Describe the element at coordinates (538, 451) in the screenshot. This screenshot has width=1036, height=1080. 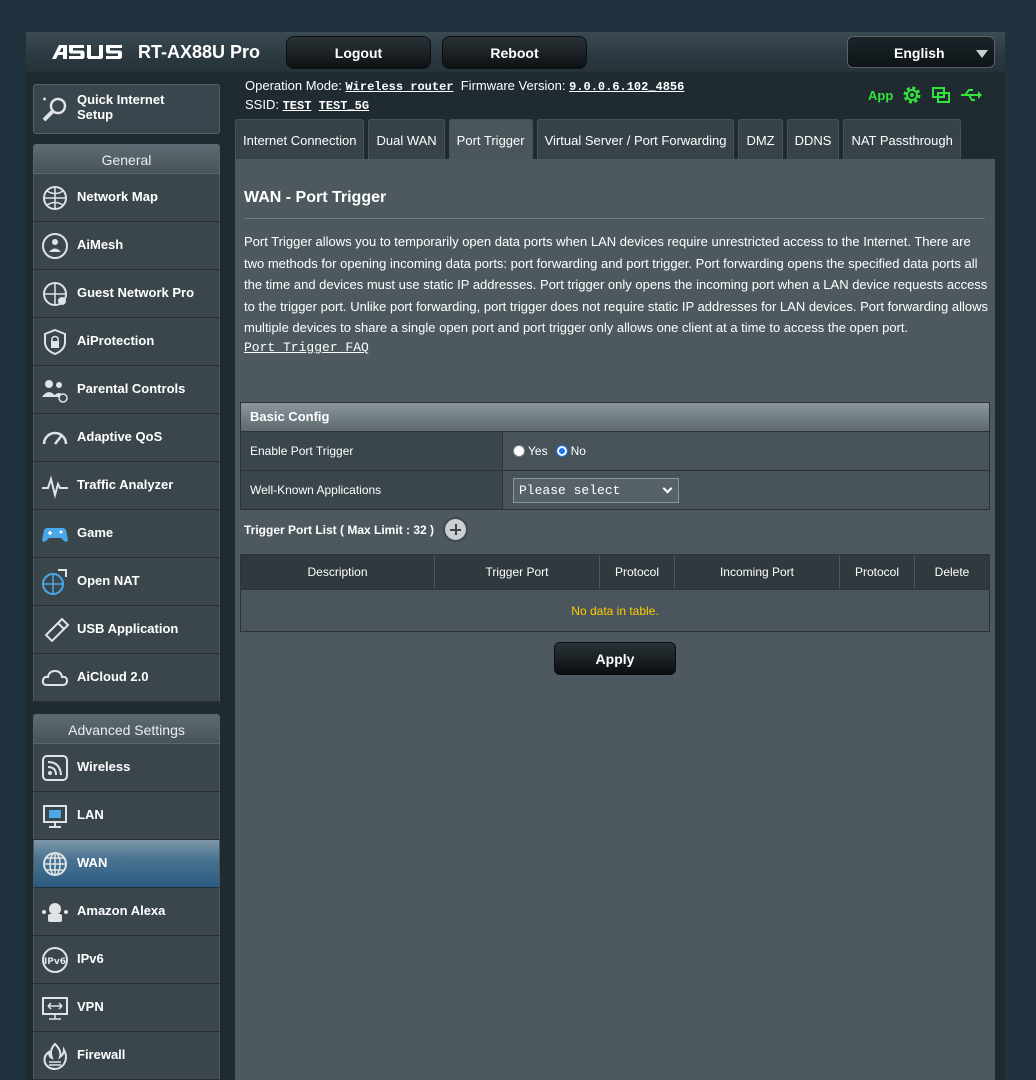
I see `yes-label: Yes` at that location.